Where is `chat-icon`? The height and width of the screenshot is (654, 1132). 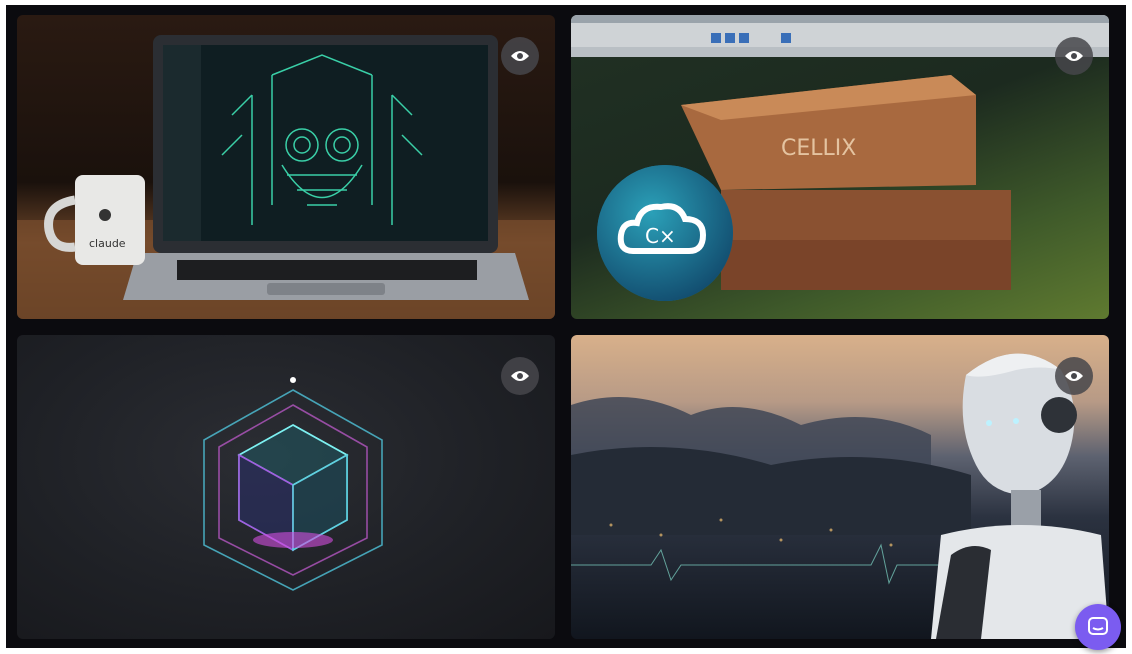 chat-icon is located at coordinates (1098, 626).